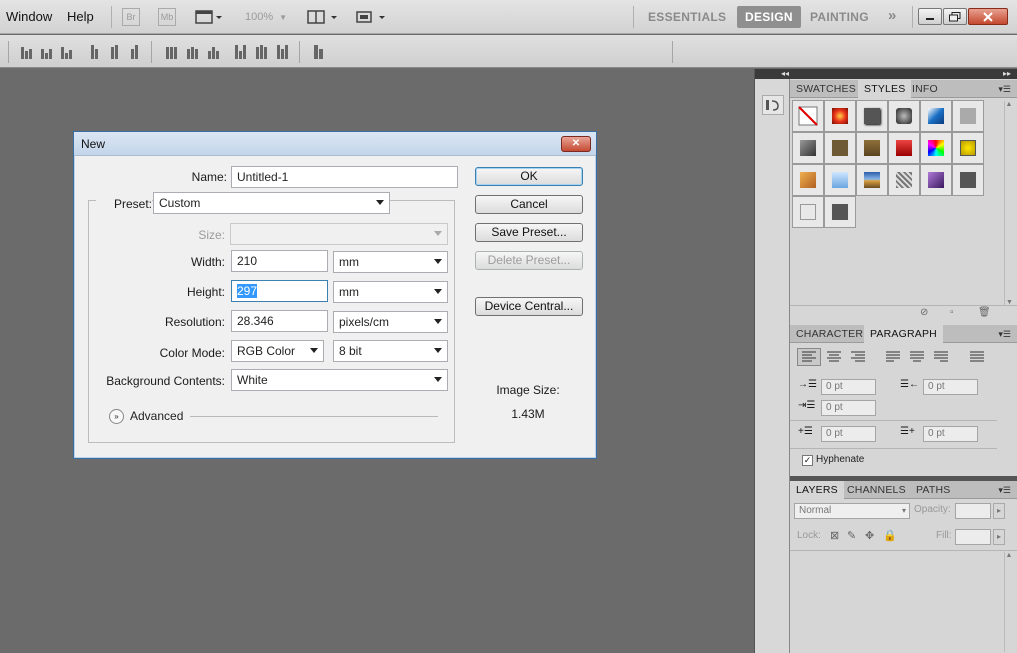 The image size is (1017, 653). I want to click on height-unit-select: mm, so click(390, 292).